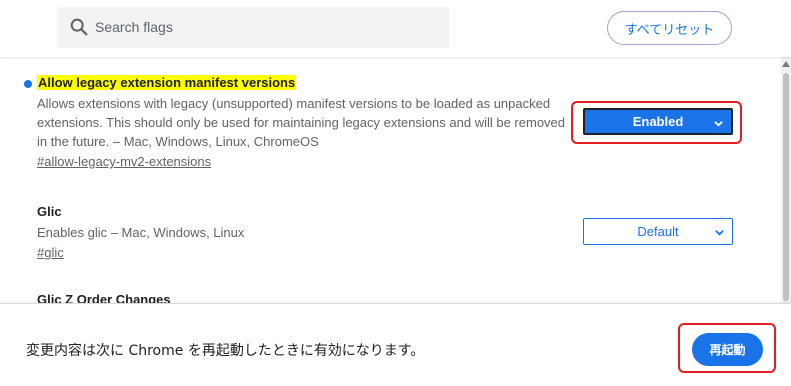 This screenshot has height=386, width=791. I want to click on flag-select-allow-legacy: Enabled, so click(658, 121).